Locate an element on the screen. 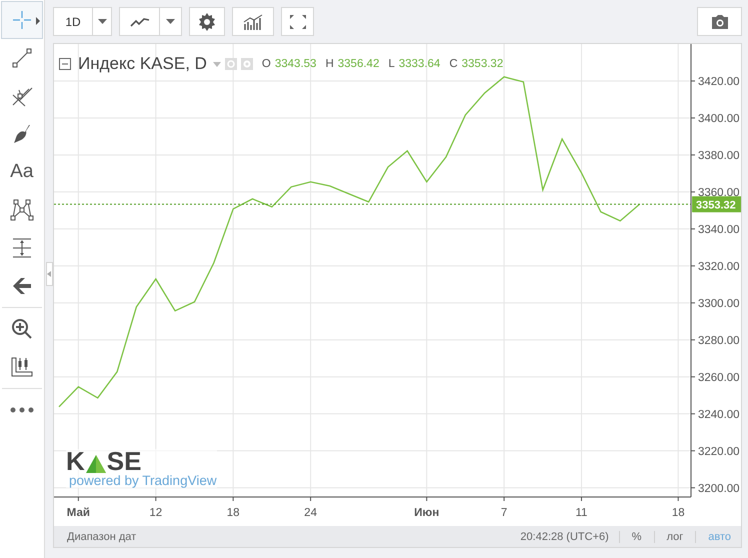  pitchfork-icon is located at coordinates (21, 96).